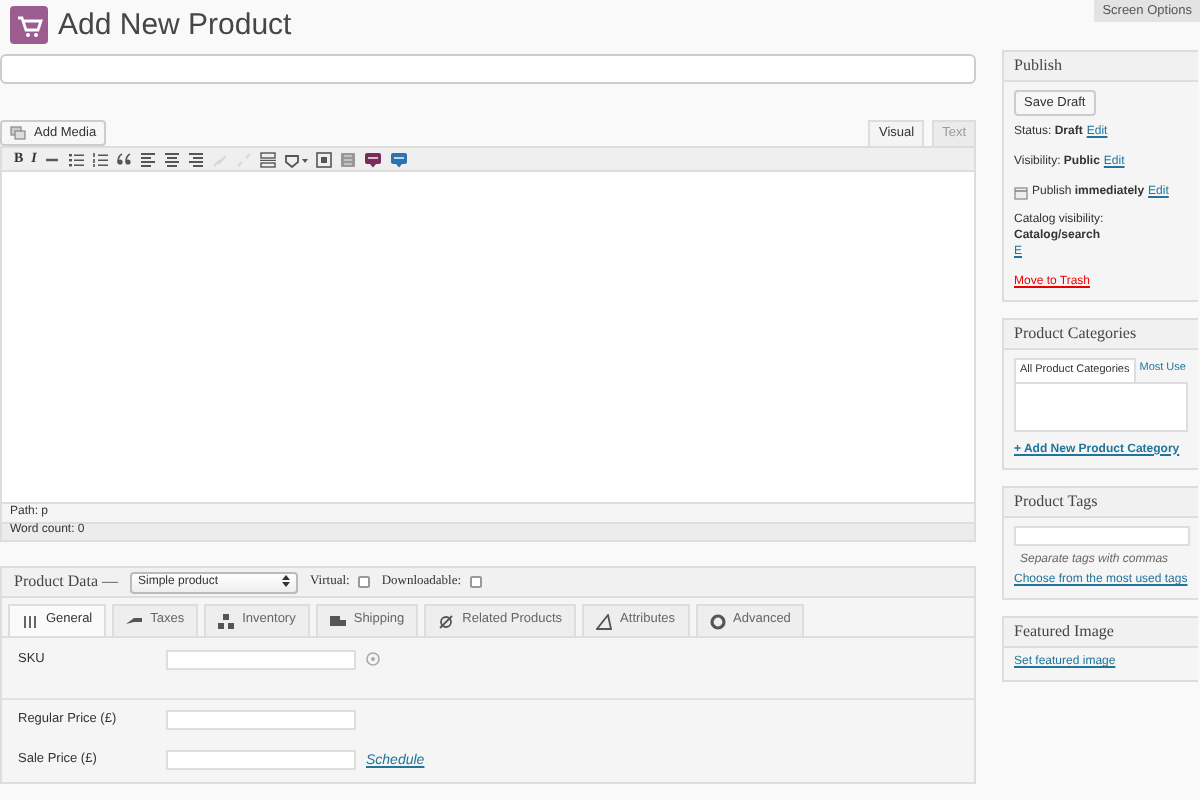  I want to click on panel-title: Product Tags, so click(1101, 502).